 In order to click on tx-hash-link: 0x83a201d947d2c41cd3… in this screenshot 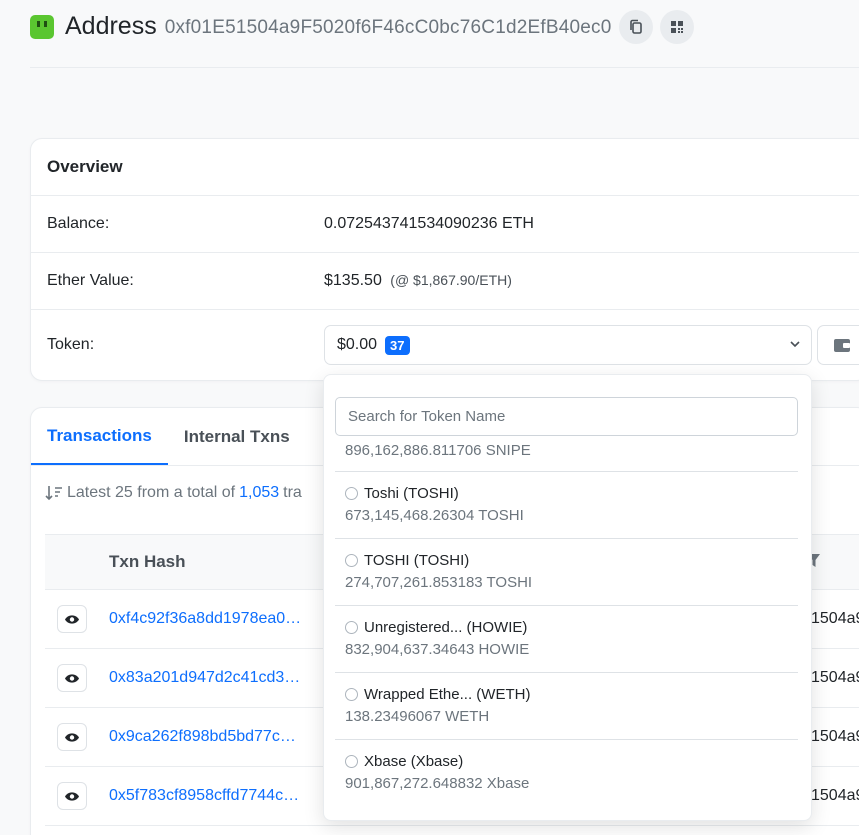, I will do `click(216, 678)`.